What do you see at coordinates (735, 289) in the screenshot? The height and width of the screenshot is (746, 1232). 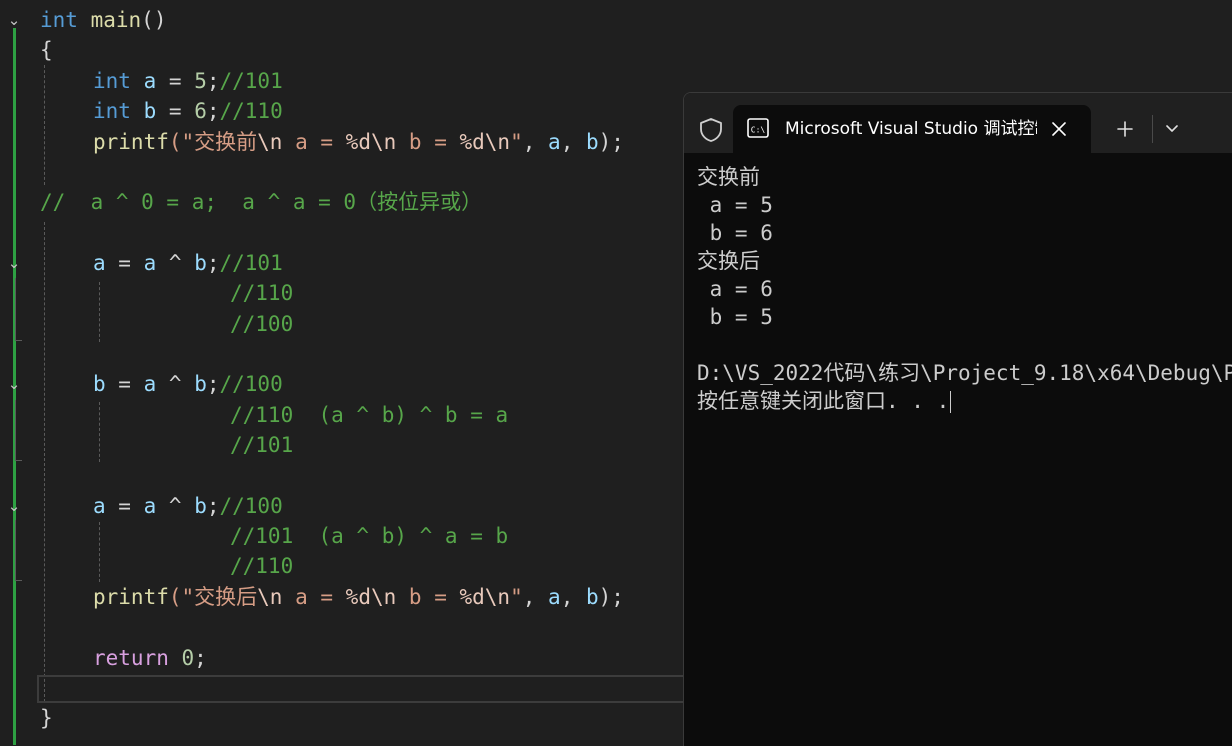 I see `console-output-line: a = 6` at bounding box center [735, 289].